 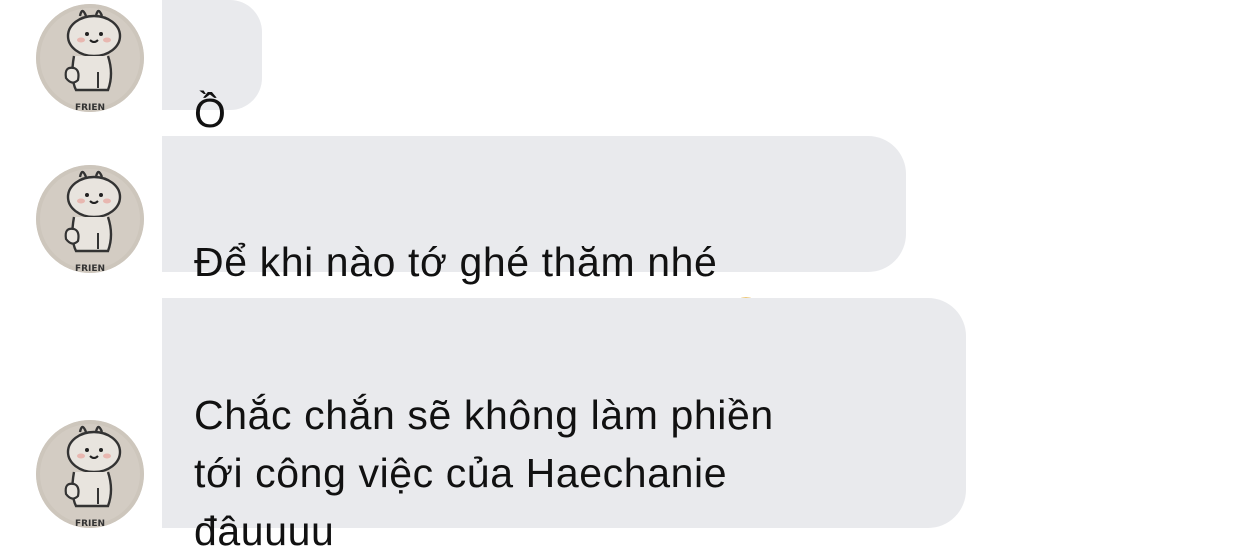 What do you see at coordinates (212, 68) in the screenshot?
I see `message-bubble: Ồ` at bounding box center [212, 68].